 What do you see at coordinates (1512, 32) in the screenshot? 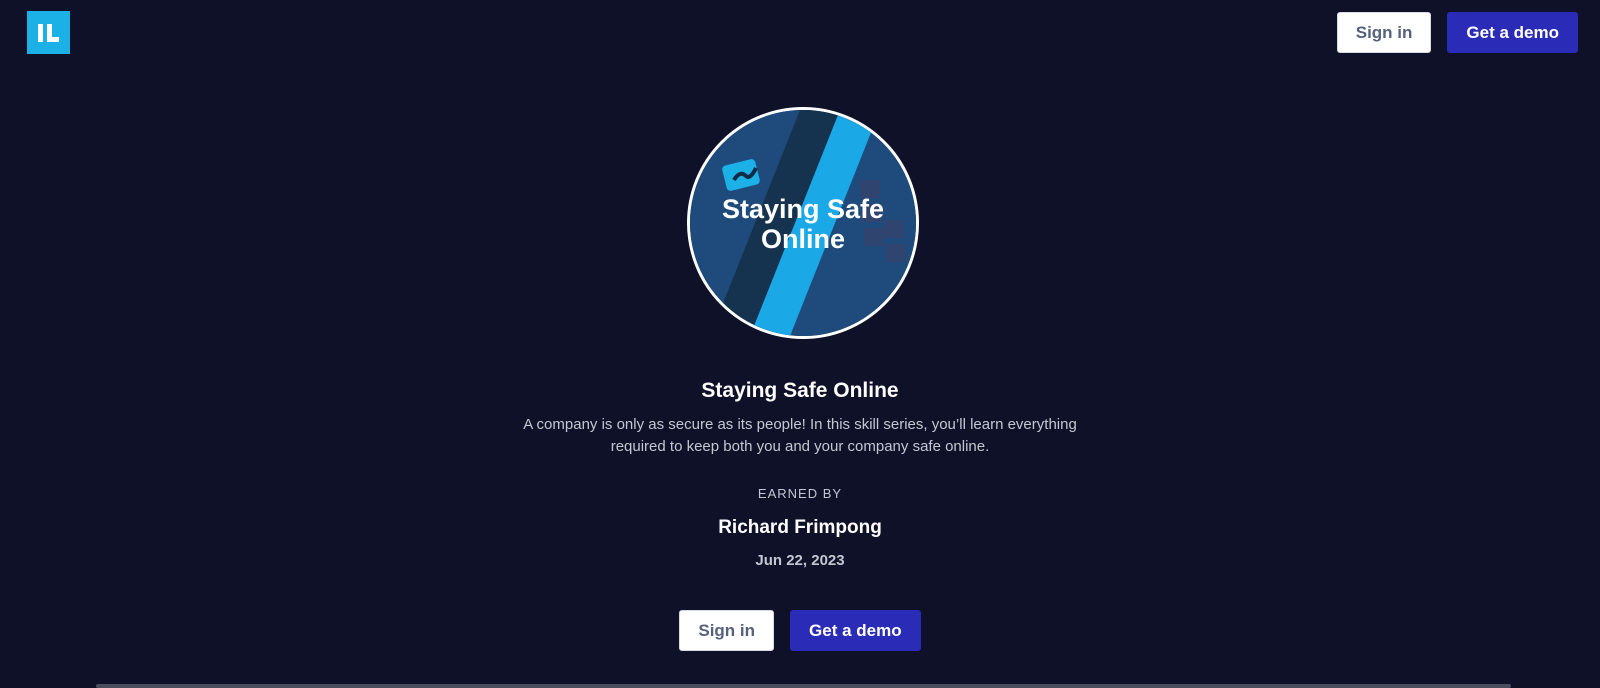
I see `get-demo-button: Get a demo` at bounding box center [1512, 32].